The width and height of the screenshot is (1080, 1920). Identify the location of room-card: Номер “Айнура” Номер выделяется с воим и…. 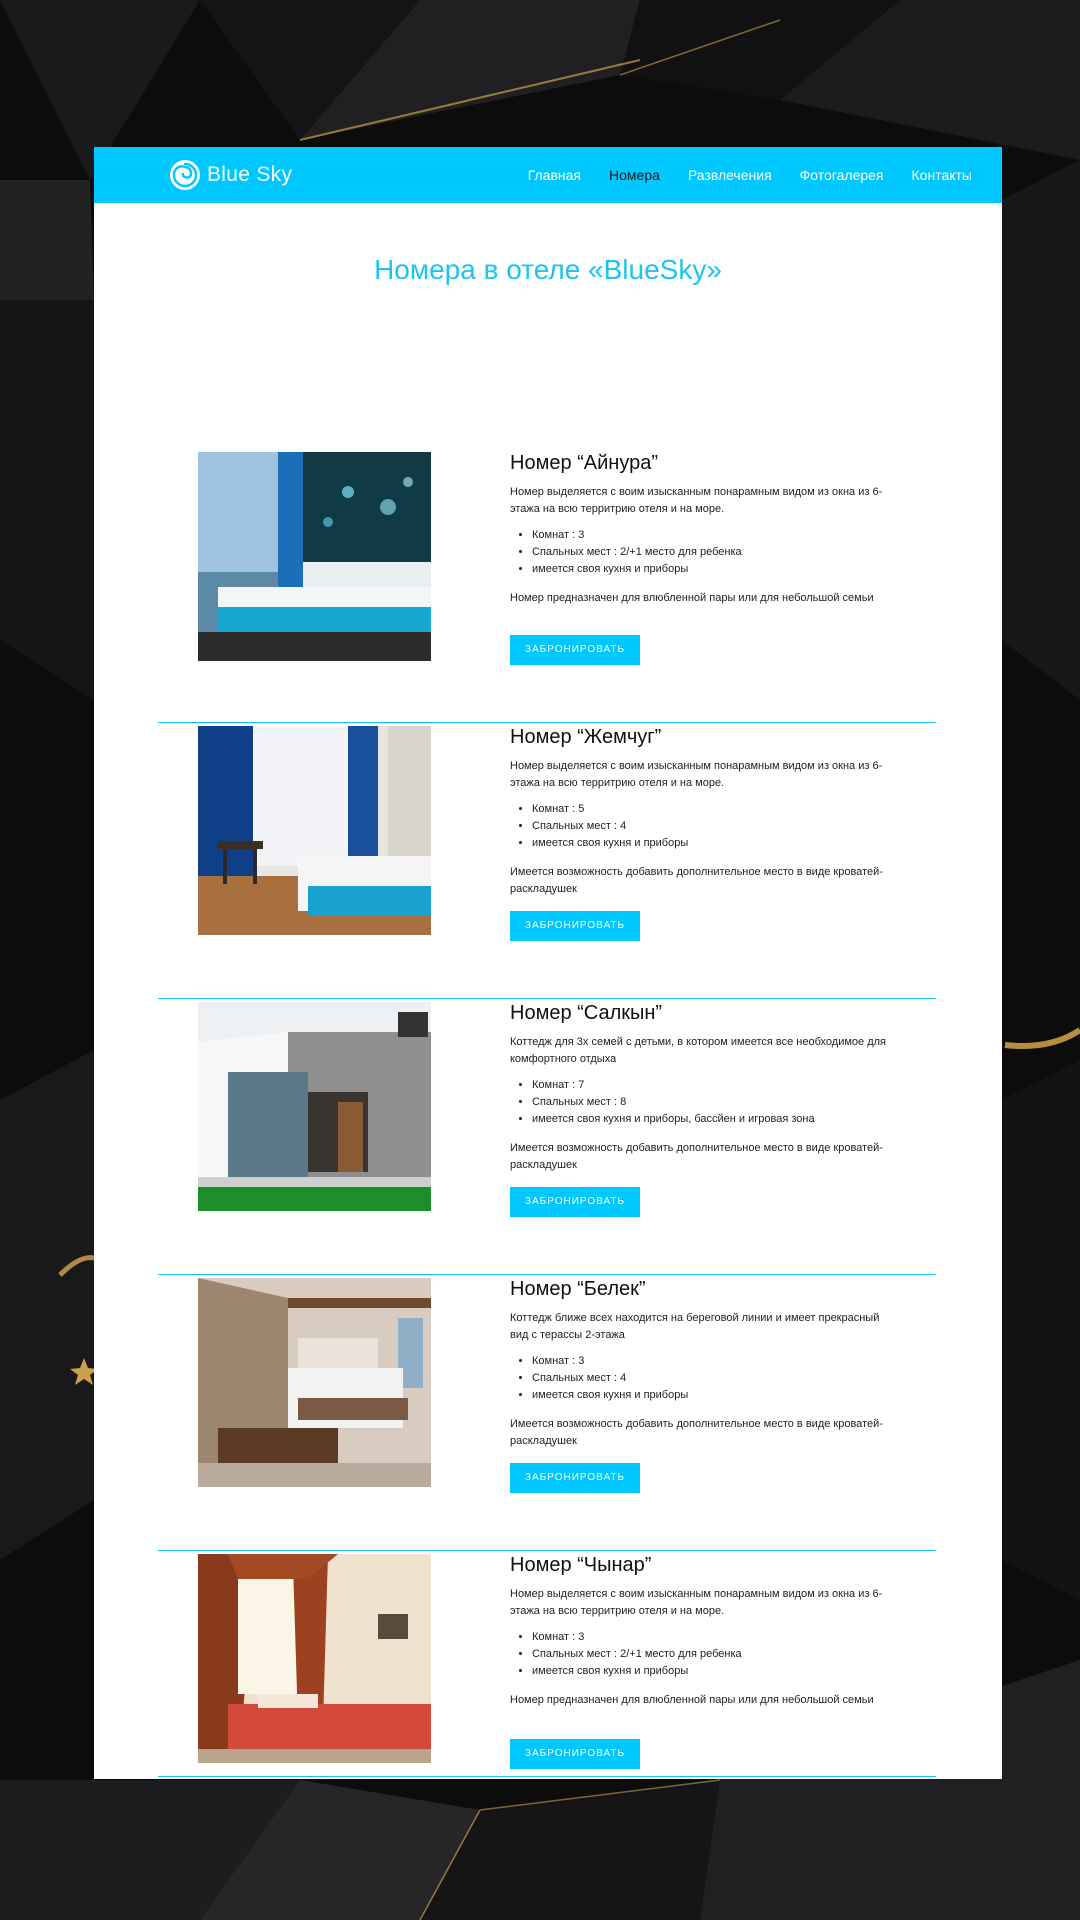
(547, 584).